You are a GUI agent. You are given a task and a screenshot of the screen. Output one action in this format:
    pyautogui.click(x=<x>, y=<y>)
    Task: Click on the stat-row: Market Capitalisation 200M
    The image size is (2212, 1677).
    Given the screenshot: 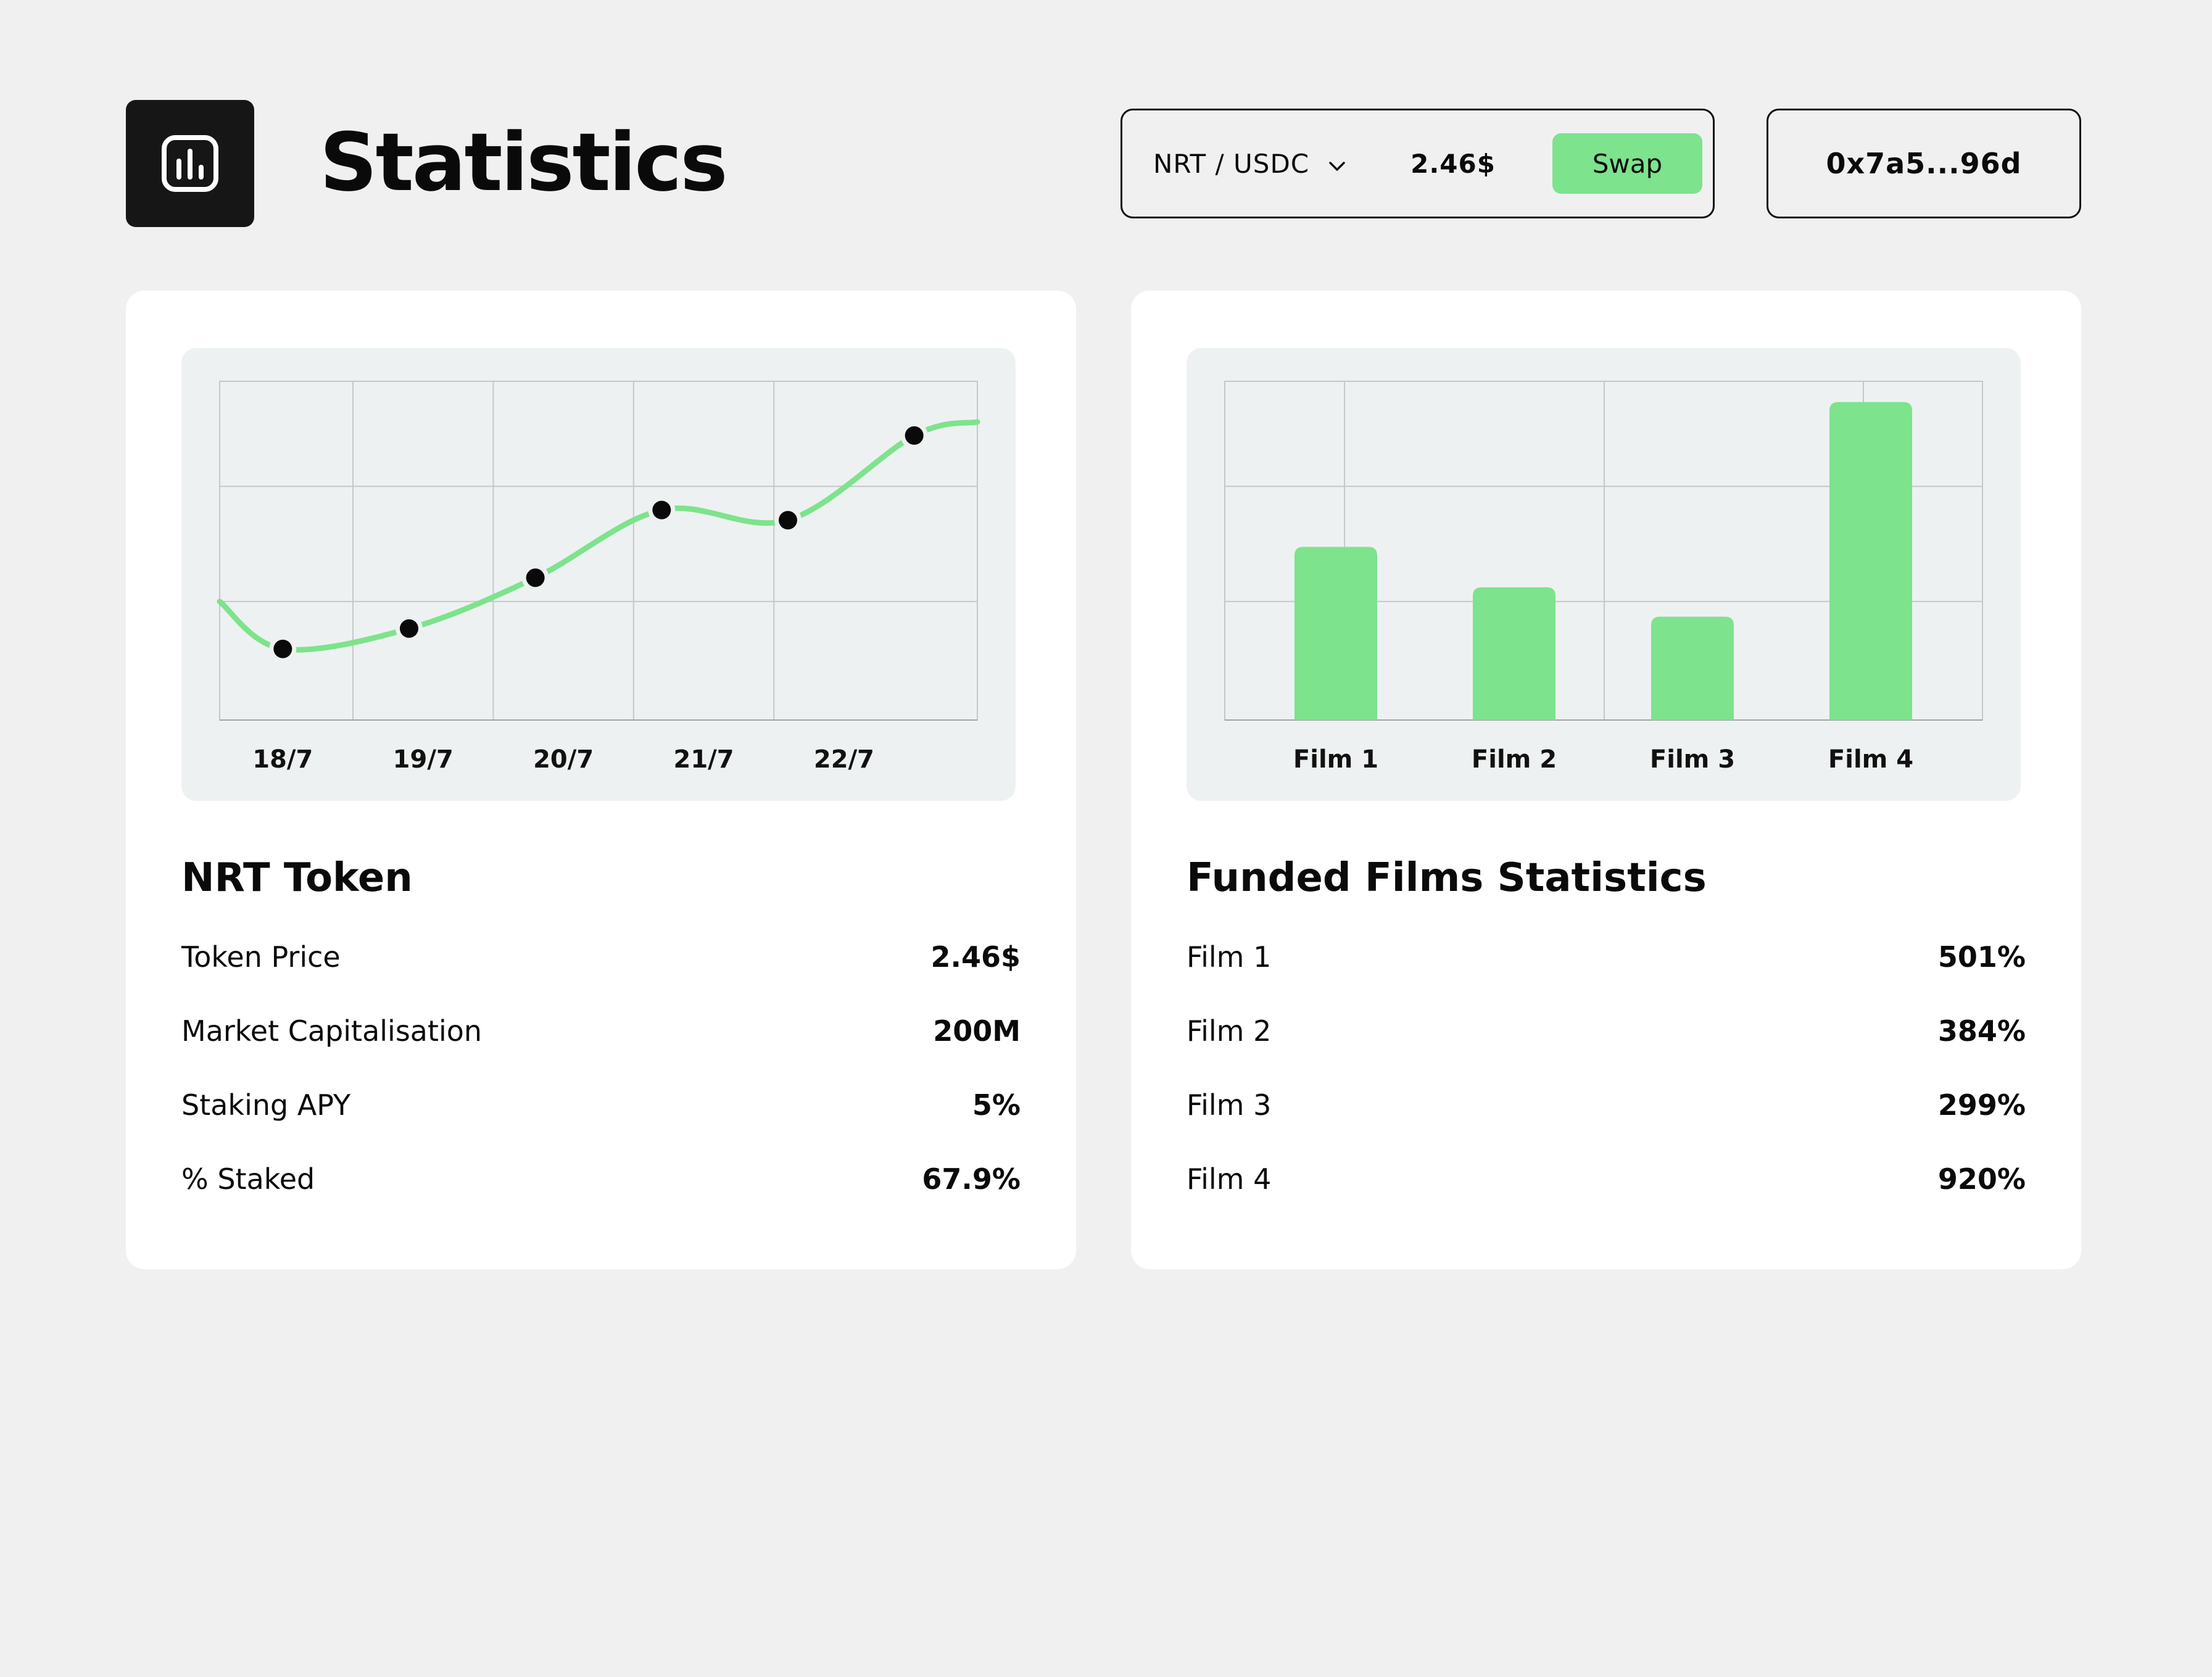 What is the action you would take?
    pyautogui.click(x=601, y=1031)
    